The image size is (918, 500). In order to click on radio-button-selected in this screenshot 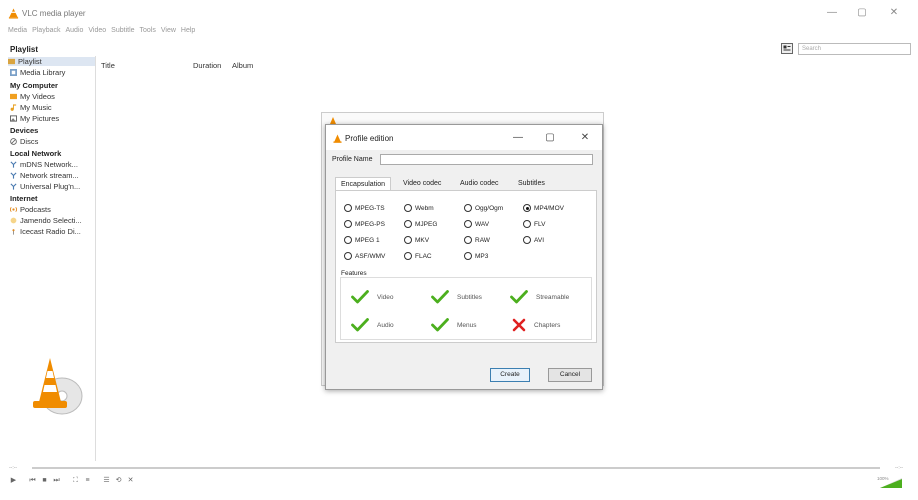, I will do `click(527, 208)`.